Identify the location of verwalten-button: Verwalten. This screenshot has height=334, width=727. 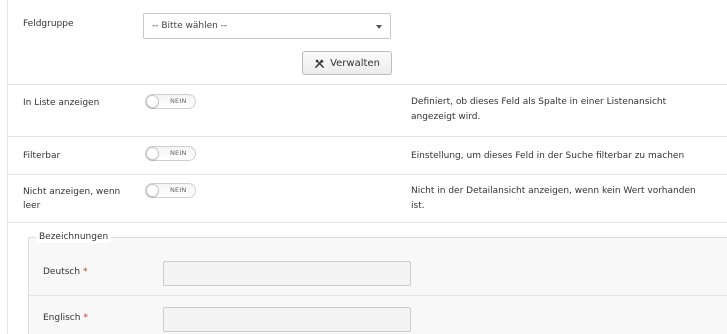
(347, 63).